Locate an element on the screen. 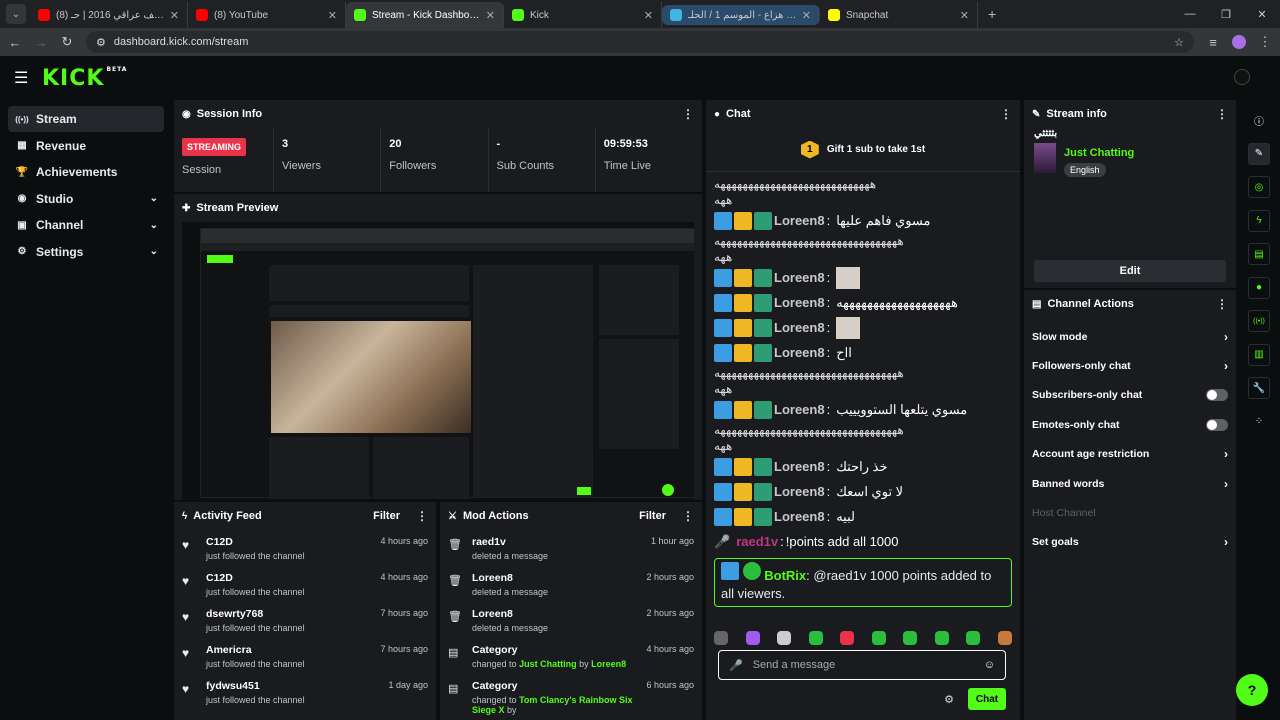 This screenshot has width=1280, height=720. activity-user: dsewrty768 is located at coordinates (293, 614).